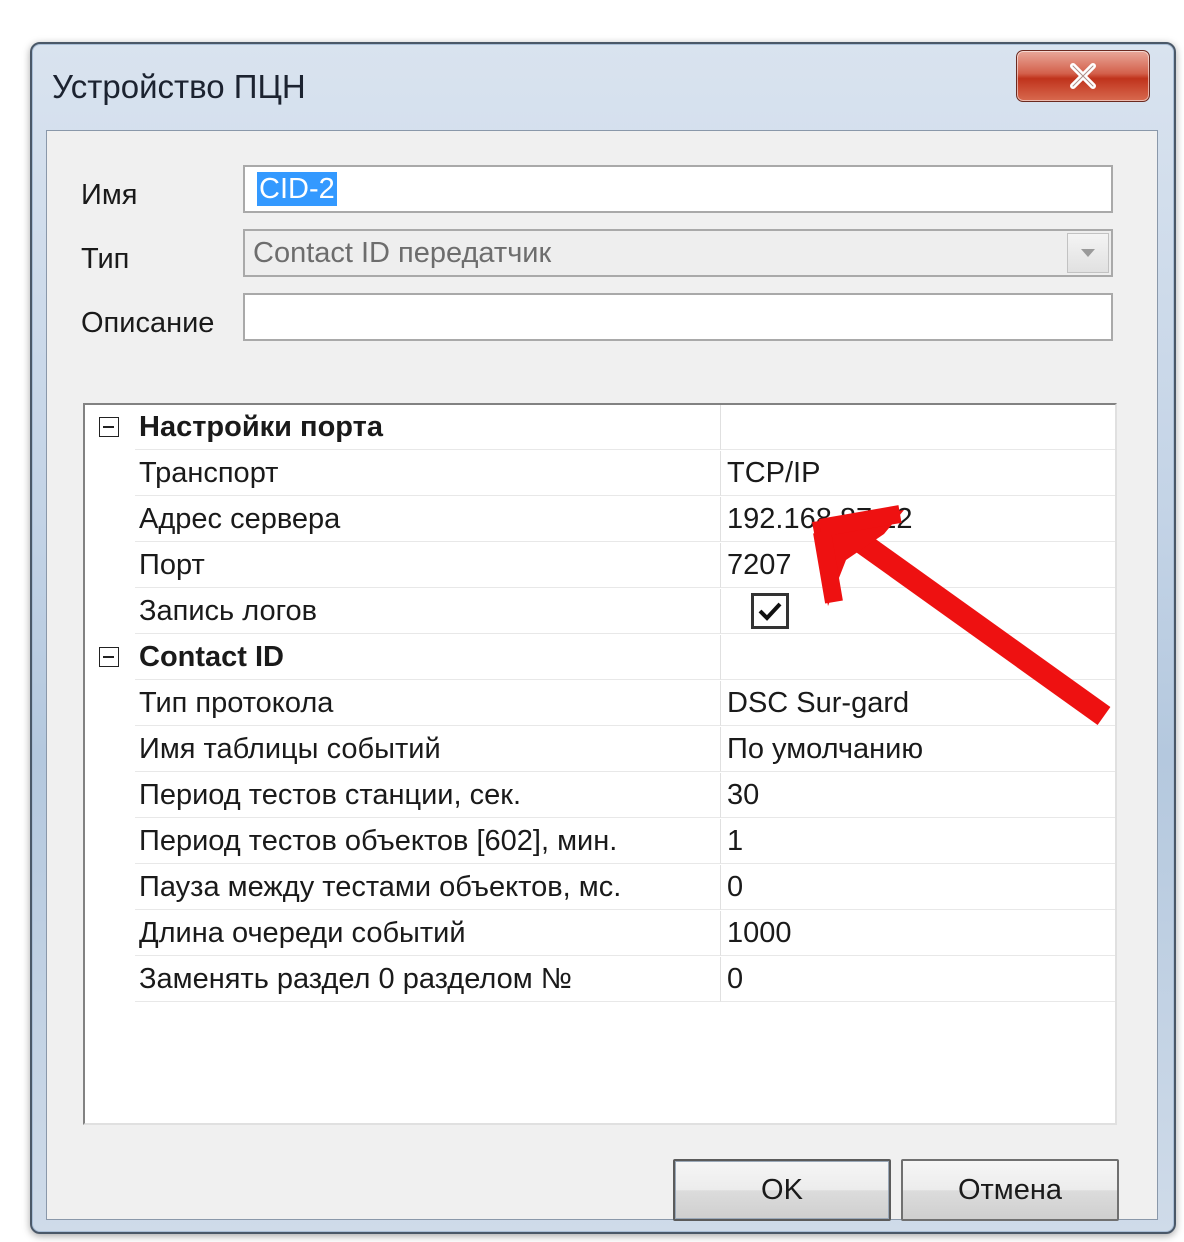 Image resolution: width=1184 pixels, height=1242 pixels. Describe the element at coordinates (918, 933) in the screenshot. I see `property-value: 1000` at that location.